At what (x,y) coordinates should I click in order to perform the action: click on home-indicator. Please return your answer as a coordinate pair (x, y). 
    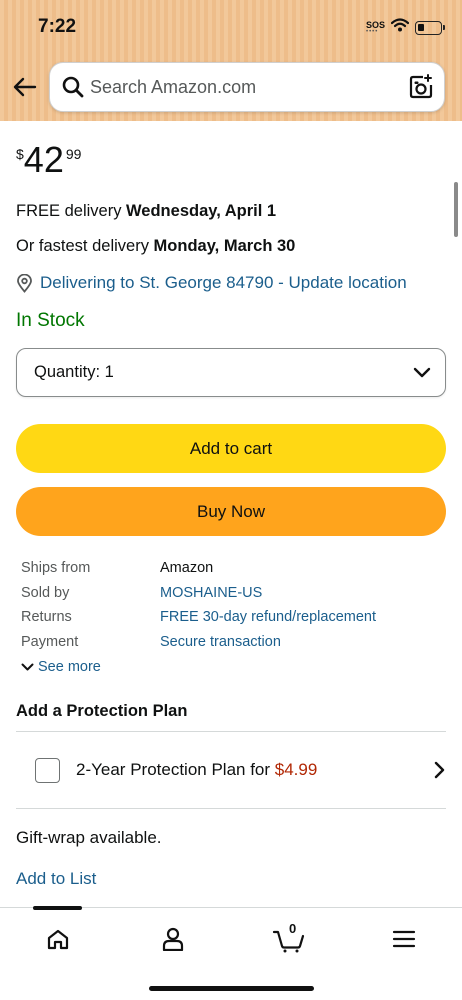
    Looking at the image, I should click on (231, 988).